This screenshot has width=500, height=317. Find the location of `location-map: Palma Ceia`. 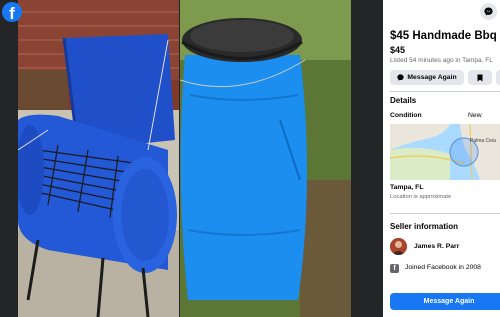

location-map: Palma Ceia is located at coordinates (445, 152).